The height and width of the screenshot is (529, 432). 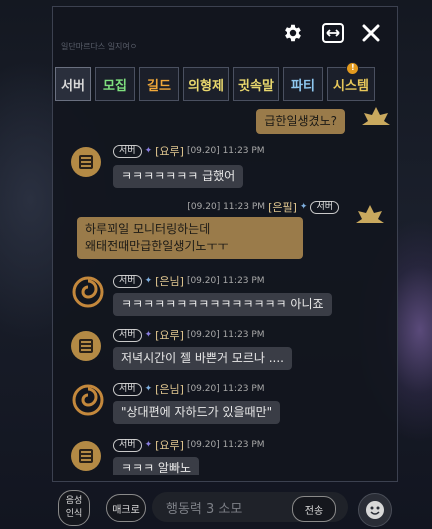 What do you see at coordinates (303, 84) in the screenshot?
I see `tab-party: 파티` at bounding box center [303, 84].